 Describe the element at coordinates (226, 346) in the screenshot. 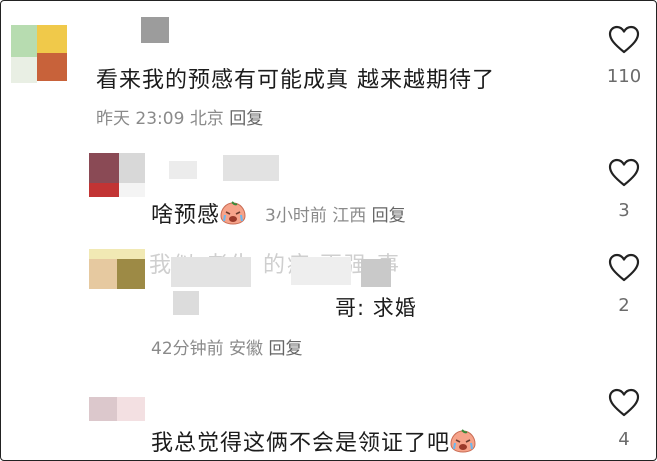

I see `comment-meta: 42分钟前 安徽 回复` at that location.